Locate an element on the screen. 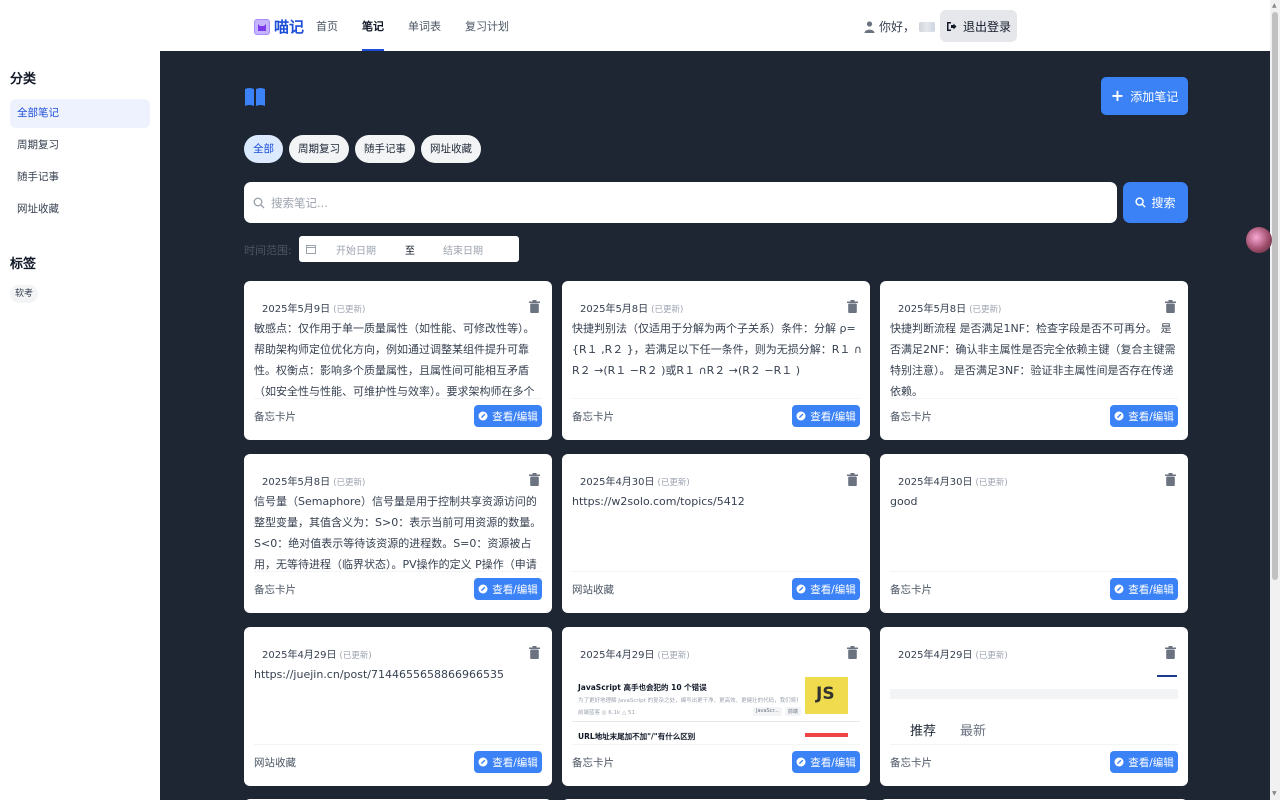 The image size is (1280, 800). nav-notes: 笔记 is located at coordinates (373, 25).